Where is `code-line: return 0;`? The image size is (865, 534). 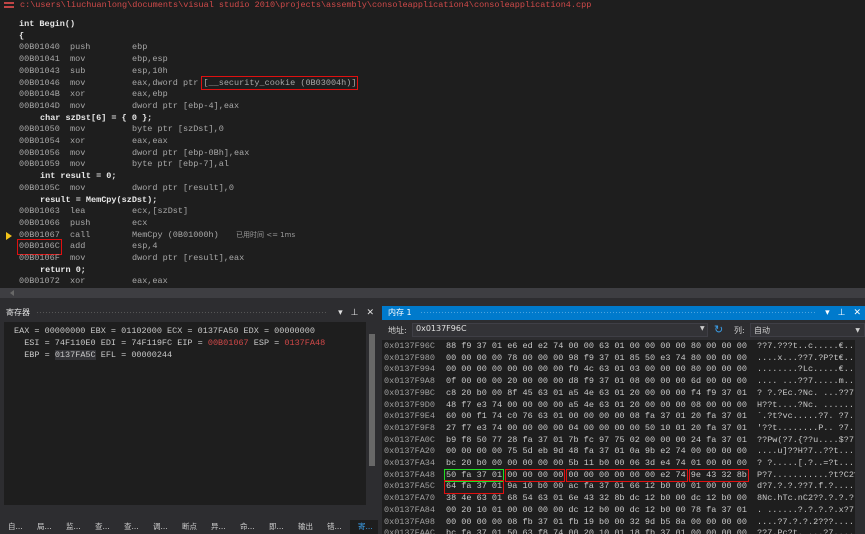 code-line: return 0; is located at coordinates (432, 271).